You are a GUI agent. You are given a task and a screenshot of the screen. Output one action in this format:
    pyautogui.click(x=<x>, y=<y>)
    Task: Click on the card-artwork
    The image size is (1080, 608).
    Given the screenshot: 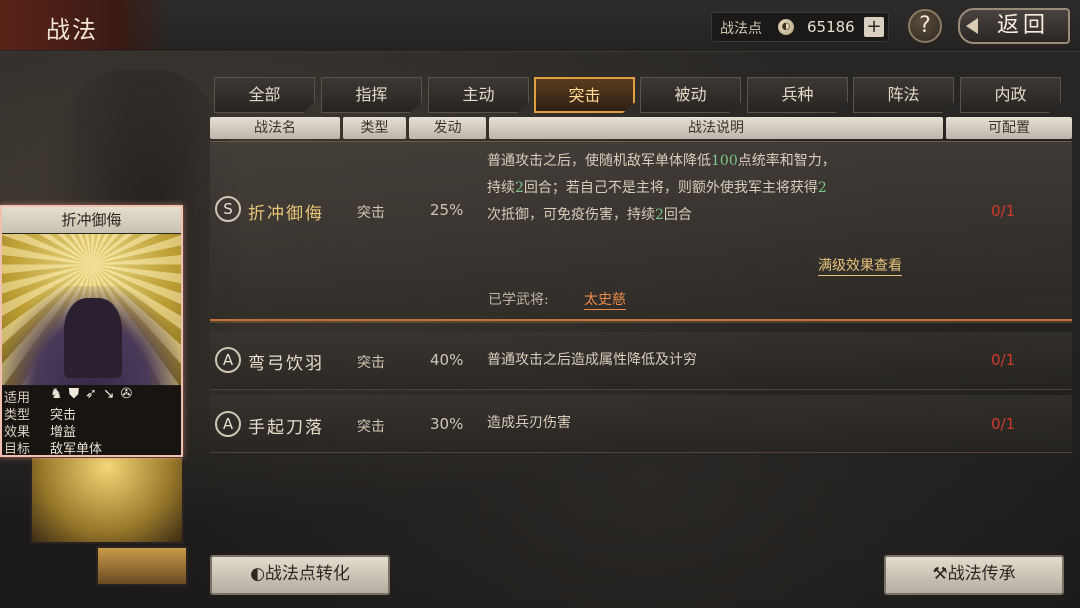 What is the action you would take?
    pyautogui.click(x=91, y=310)
    